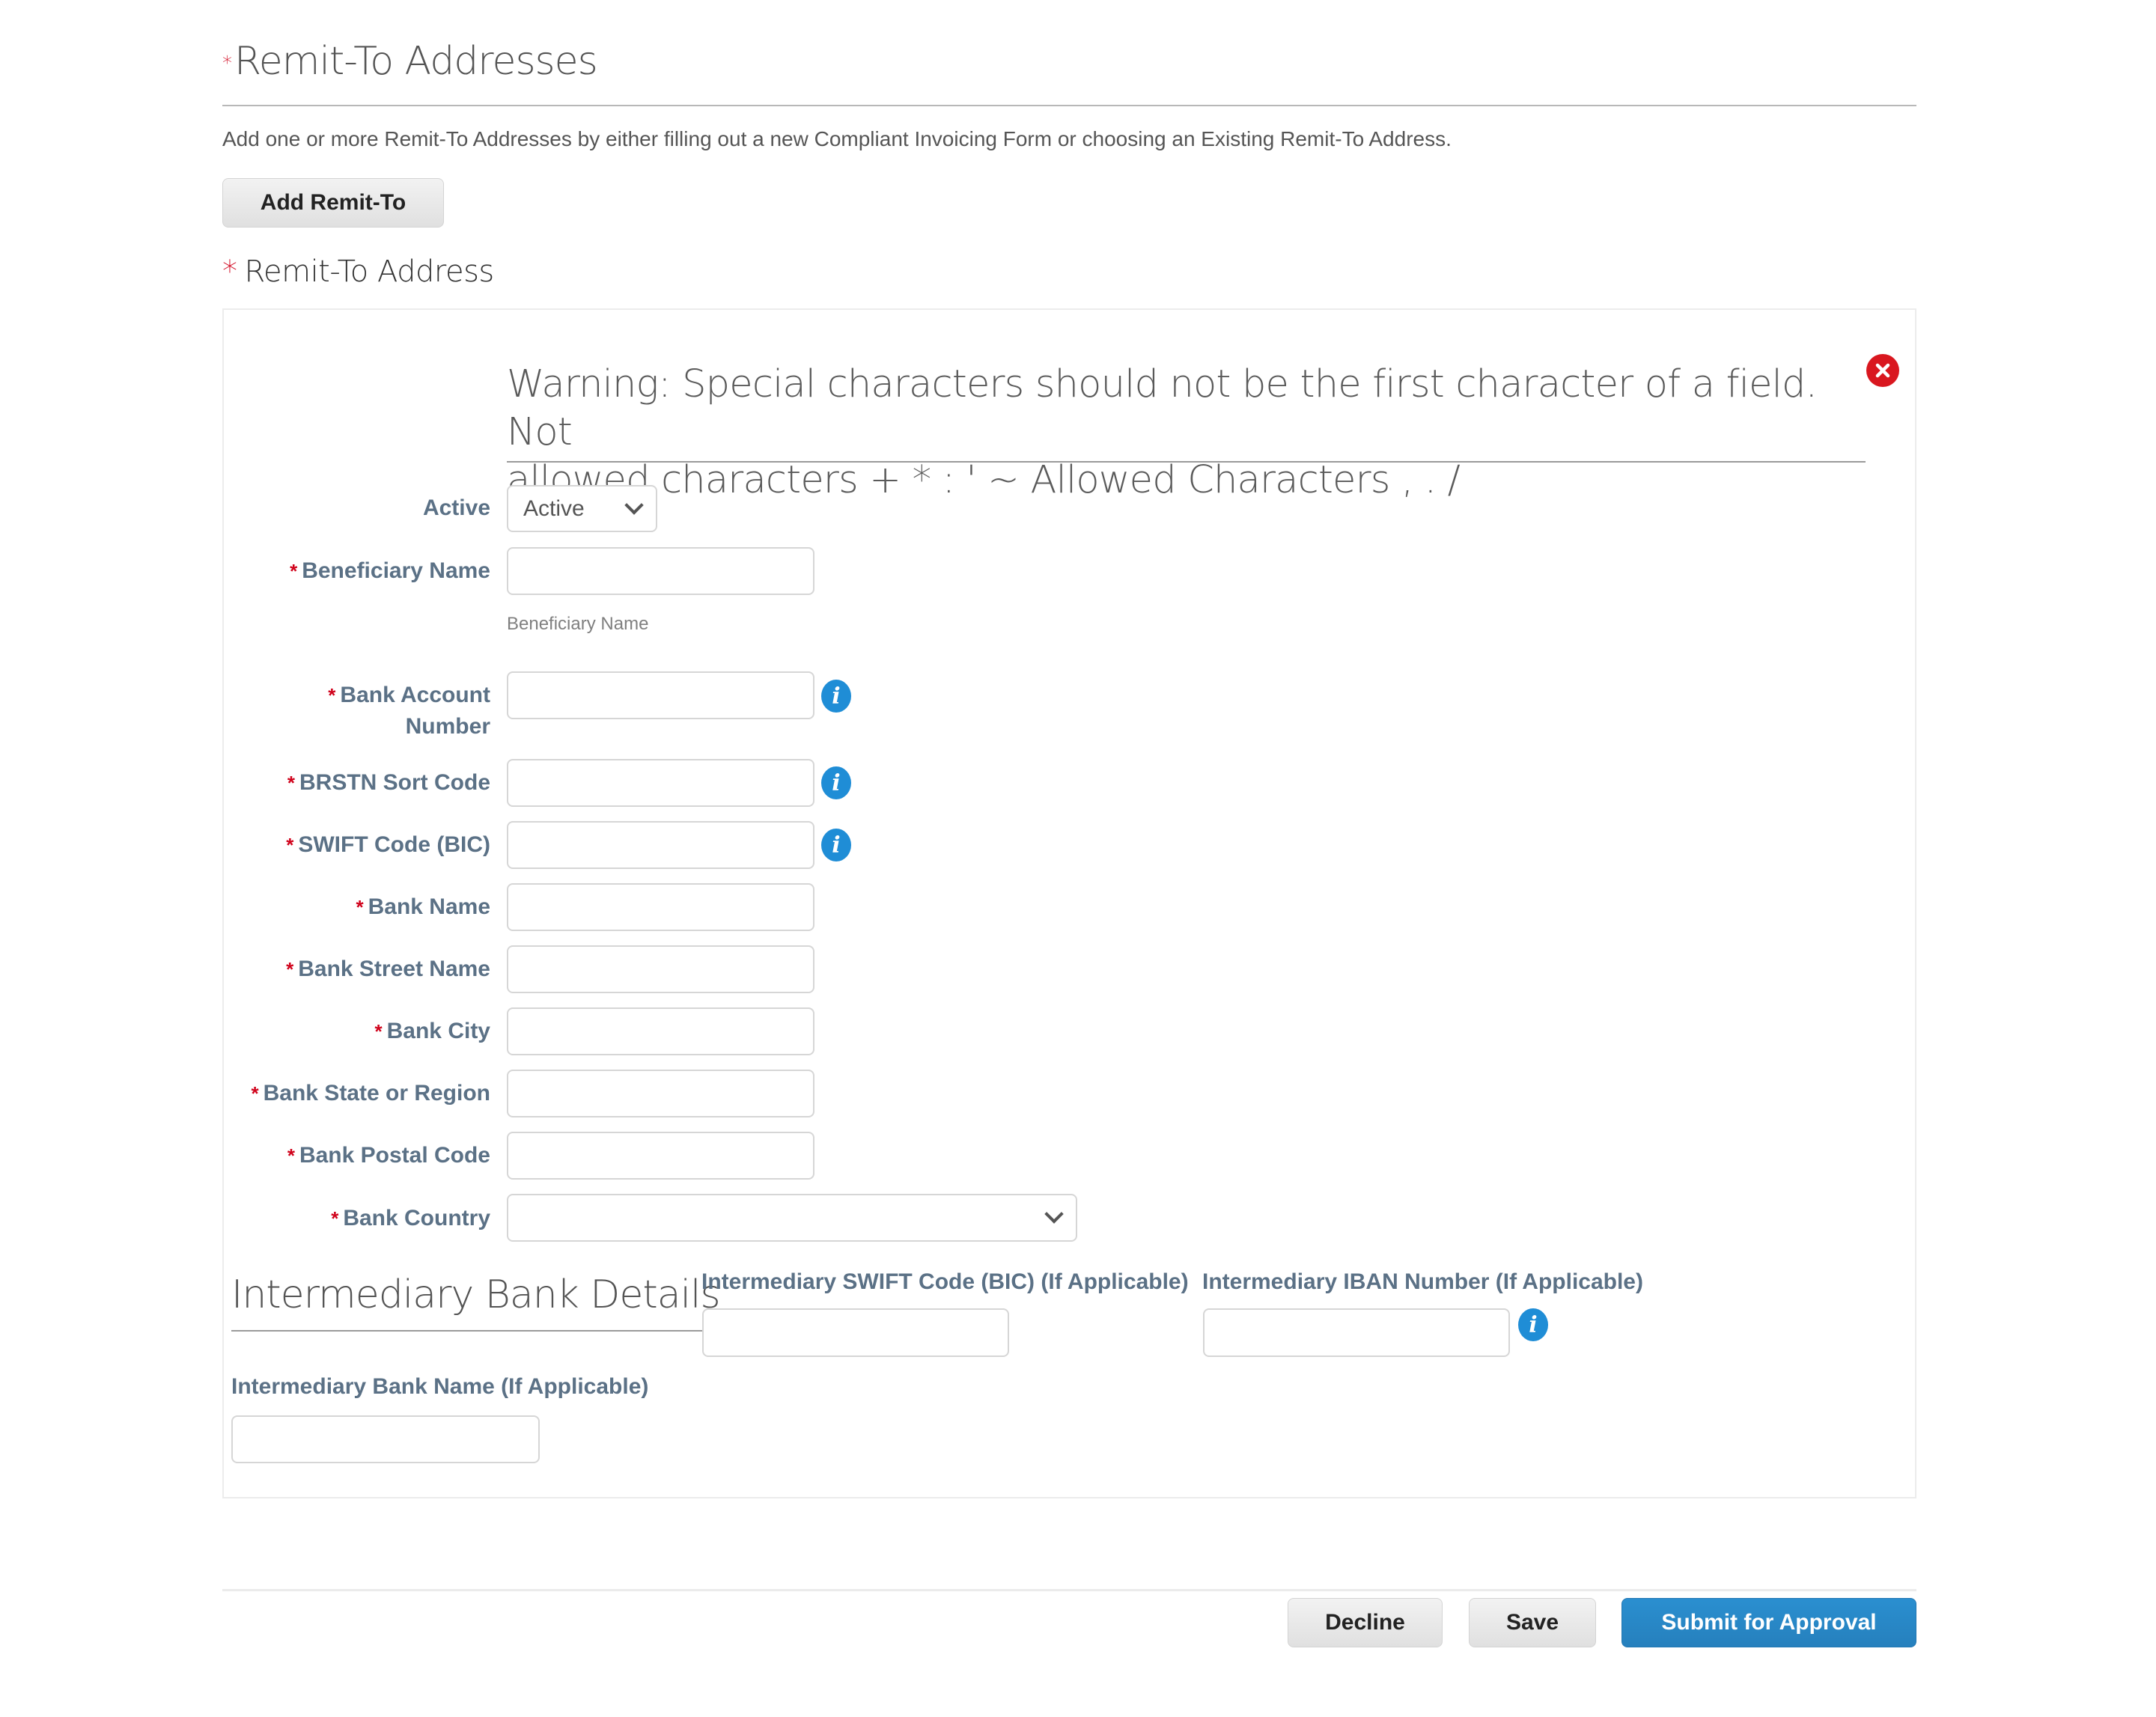 This screenshot has width=2156, height=1717. Describe the element at coordinates (1365, 1622) in the screenshot. I see `decline-button: Decline` at that location.